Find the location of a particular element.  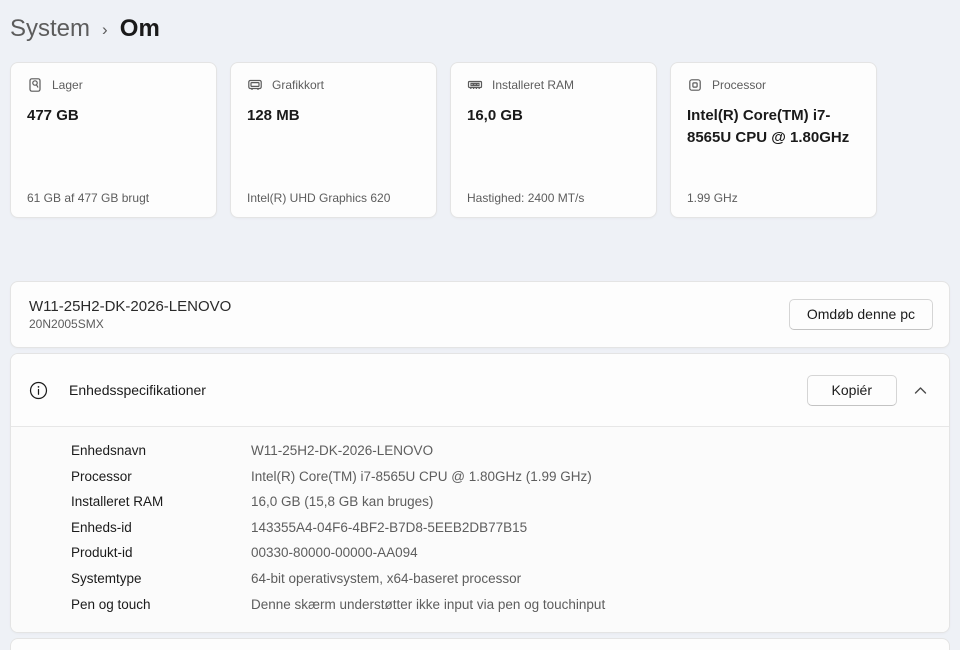

device-specifications-header: Enhedsspecifikationer Kopiér is located at coordinates (480, 390).